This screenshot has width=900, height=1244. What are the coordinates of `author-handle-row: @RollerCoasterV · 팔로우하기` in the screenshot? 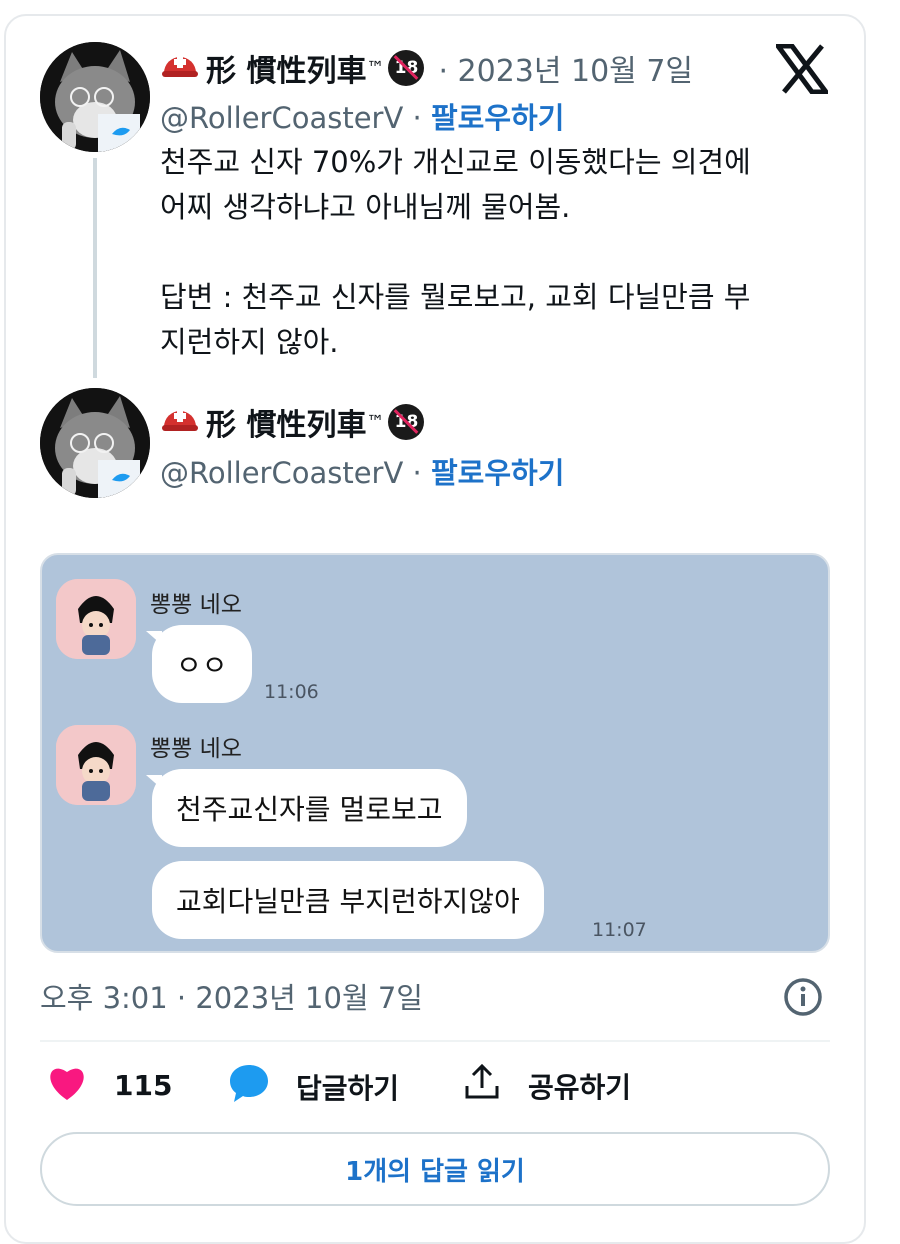 It's located at (362, 116).